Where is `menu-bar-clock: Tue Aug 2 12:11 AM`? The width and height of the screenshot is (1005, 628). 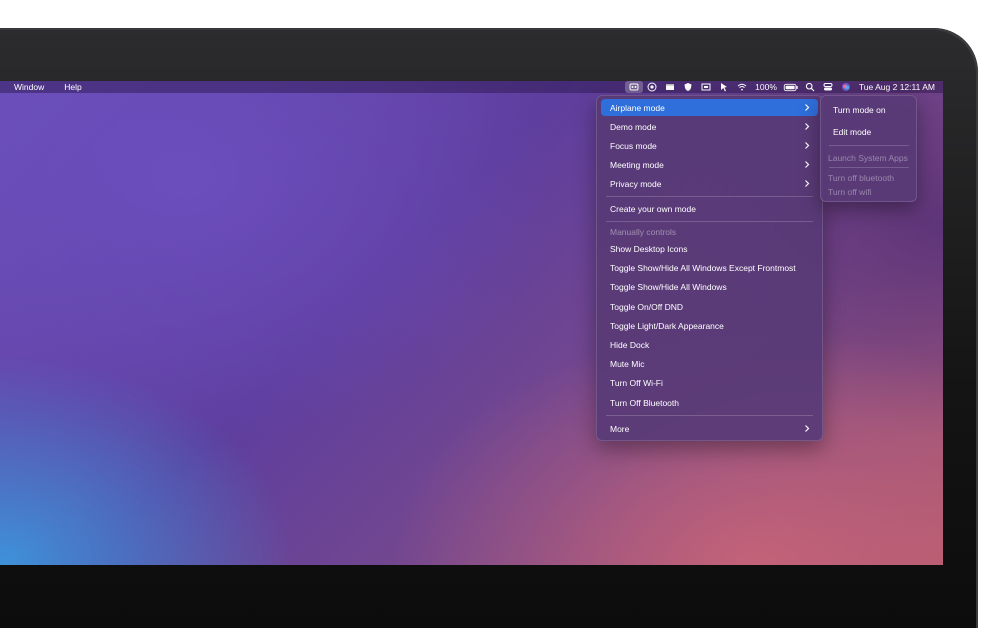
menu-bar-clock: Tue Aug 2 12:11 AM is located at coordinates (897, 87).